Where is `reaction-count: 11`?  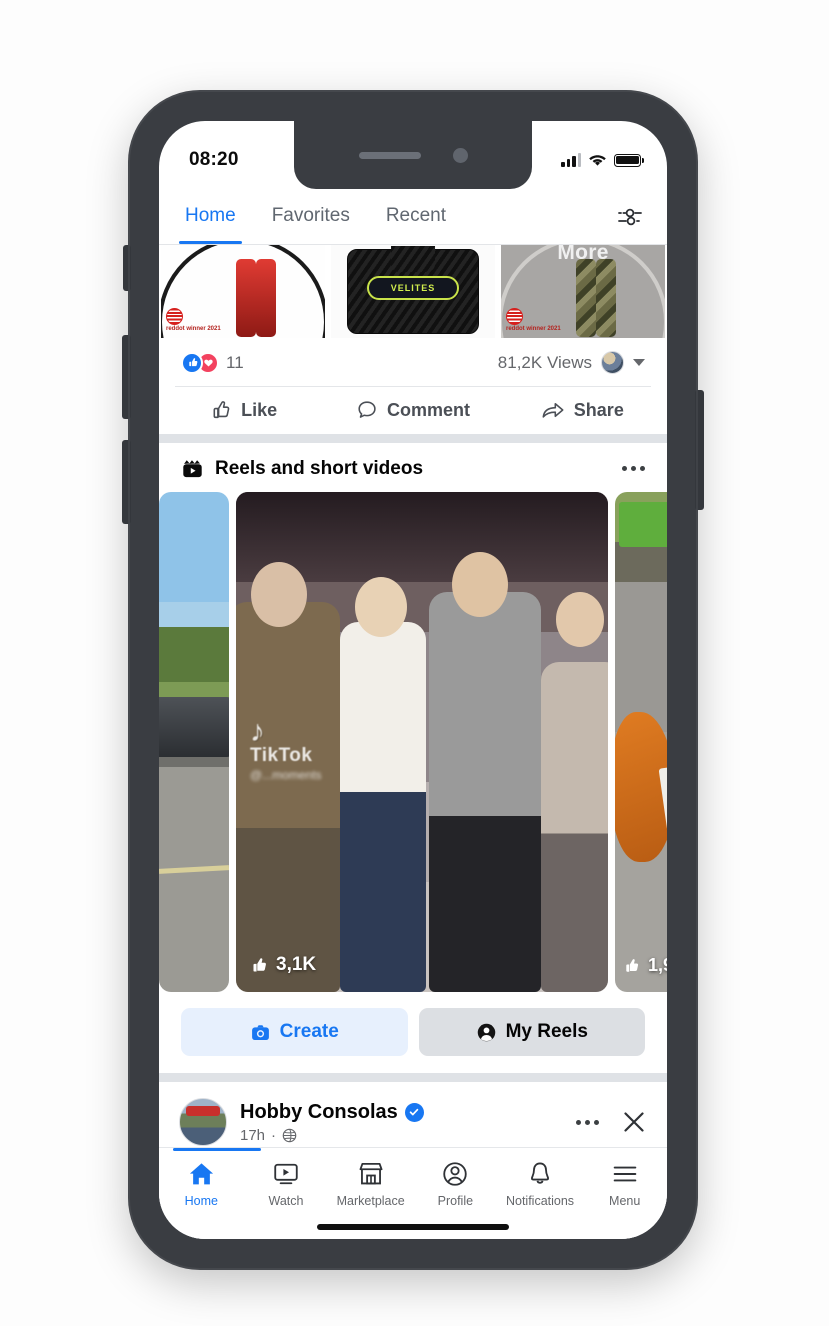
reaction-count: 11 is located at coordinates (235, 362).